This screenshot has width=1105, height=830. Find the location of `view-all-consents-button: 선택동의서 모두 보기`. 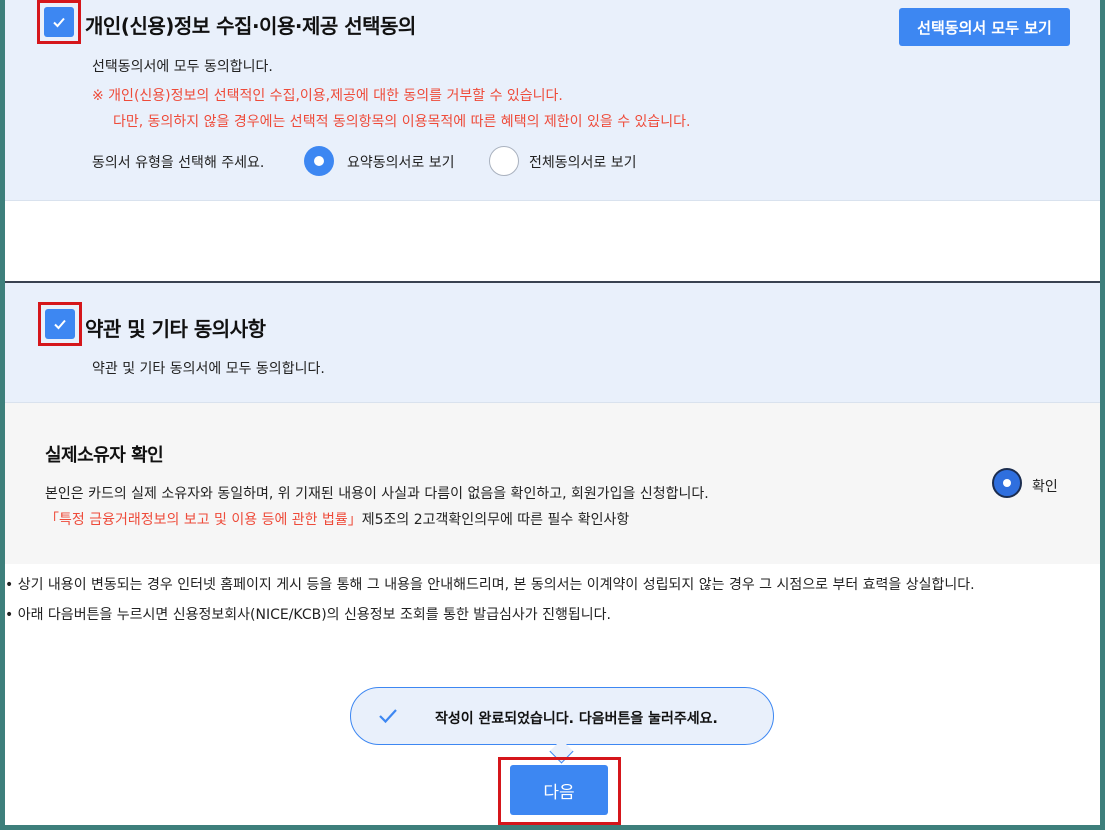

view-all-consents-button: 선택동의서 모두 보기 is located at coordinates (984, 27).